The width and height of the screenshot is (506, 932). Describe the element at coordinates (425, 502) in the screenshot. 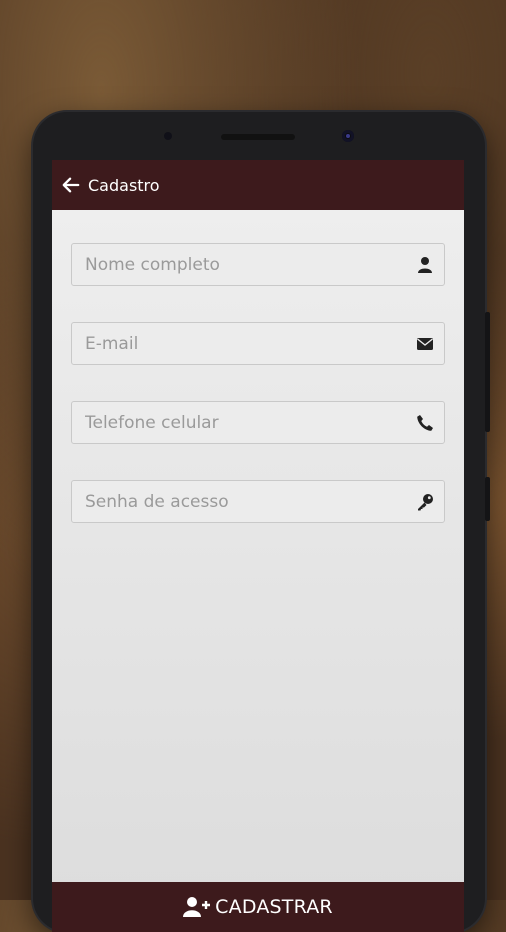

I see `key-icon` at that location.